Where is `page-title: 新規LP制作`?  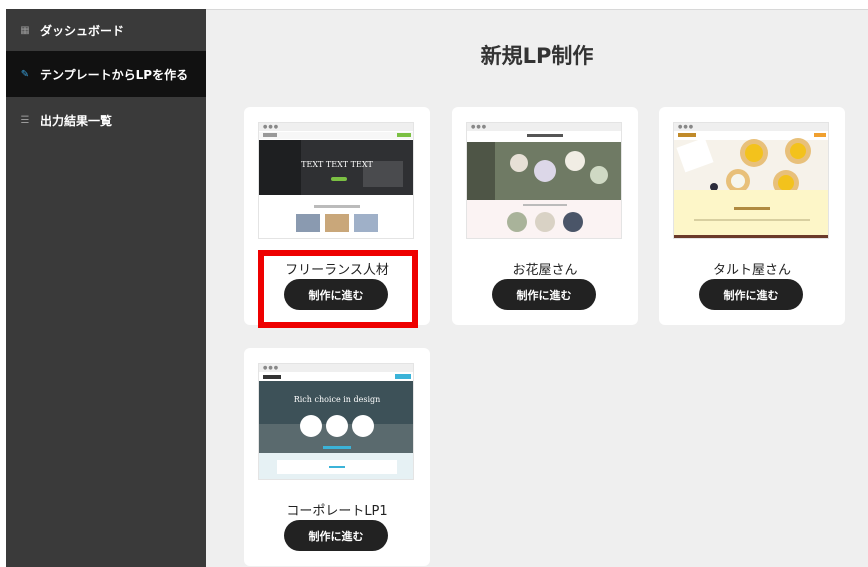 page-title: 新規LP制作 is located at coordinates (537, 56).